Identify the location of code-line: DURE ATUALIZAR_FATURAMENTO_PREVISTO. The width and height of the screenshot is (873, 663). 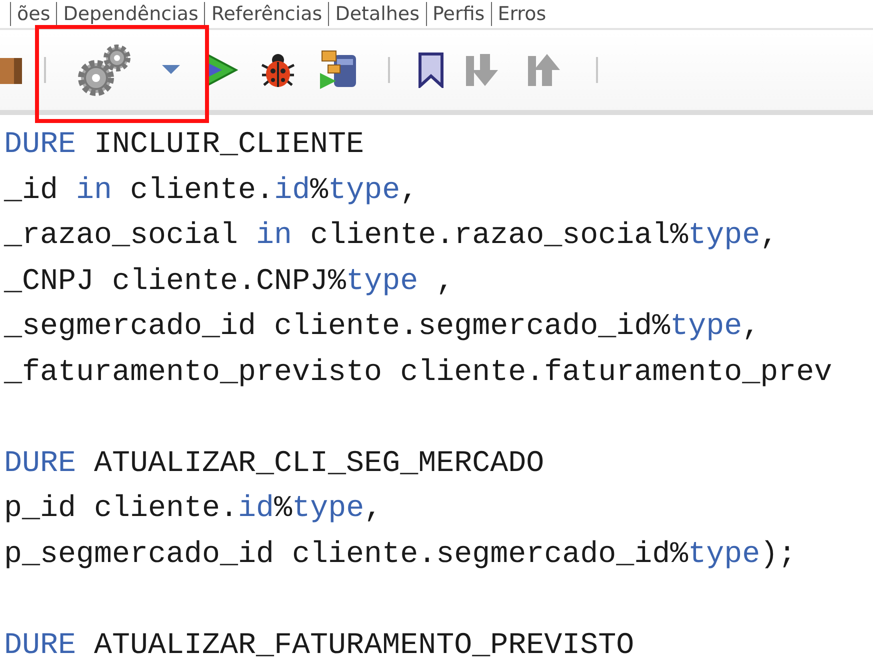
(320, 645).